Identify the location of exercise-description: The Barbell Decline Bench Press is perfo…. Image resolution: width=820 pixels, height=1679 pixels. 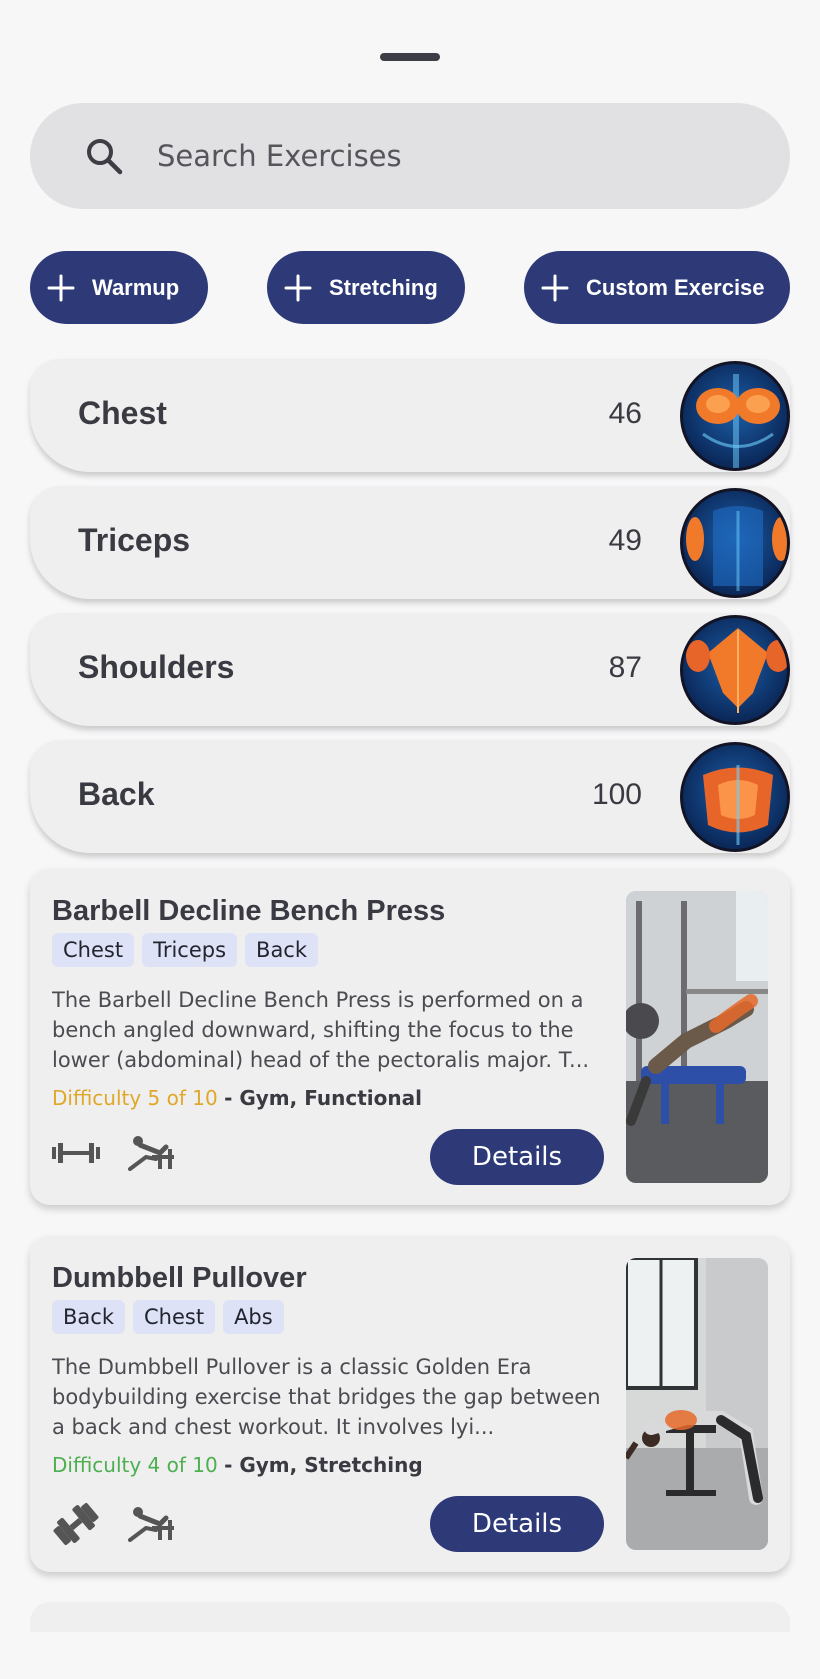
(321, 1030).